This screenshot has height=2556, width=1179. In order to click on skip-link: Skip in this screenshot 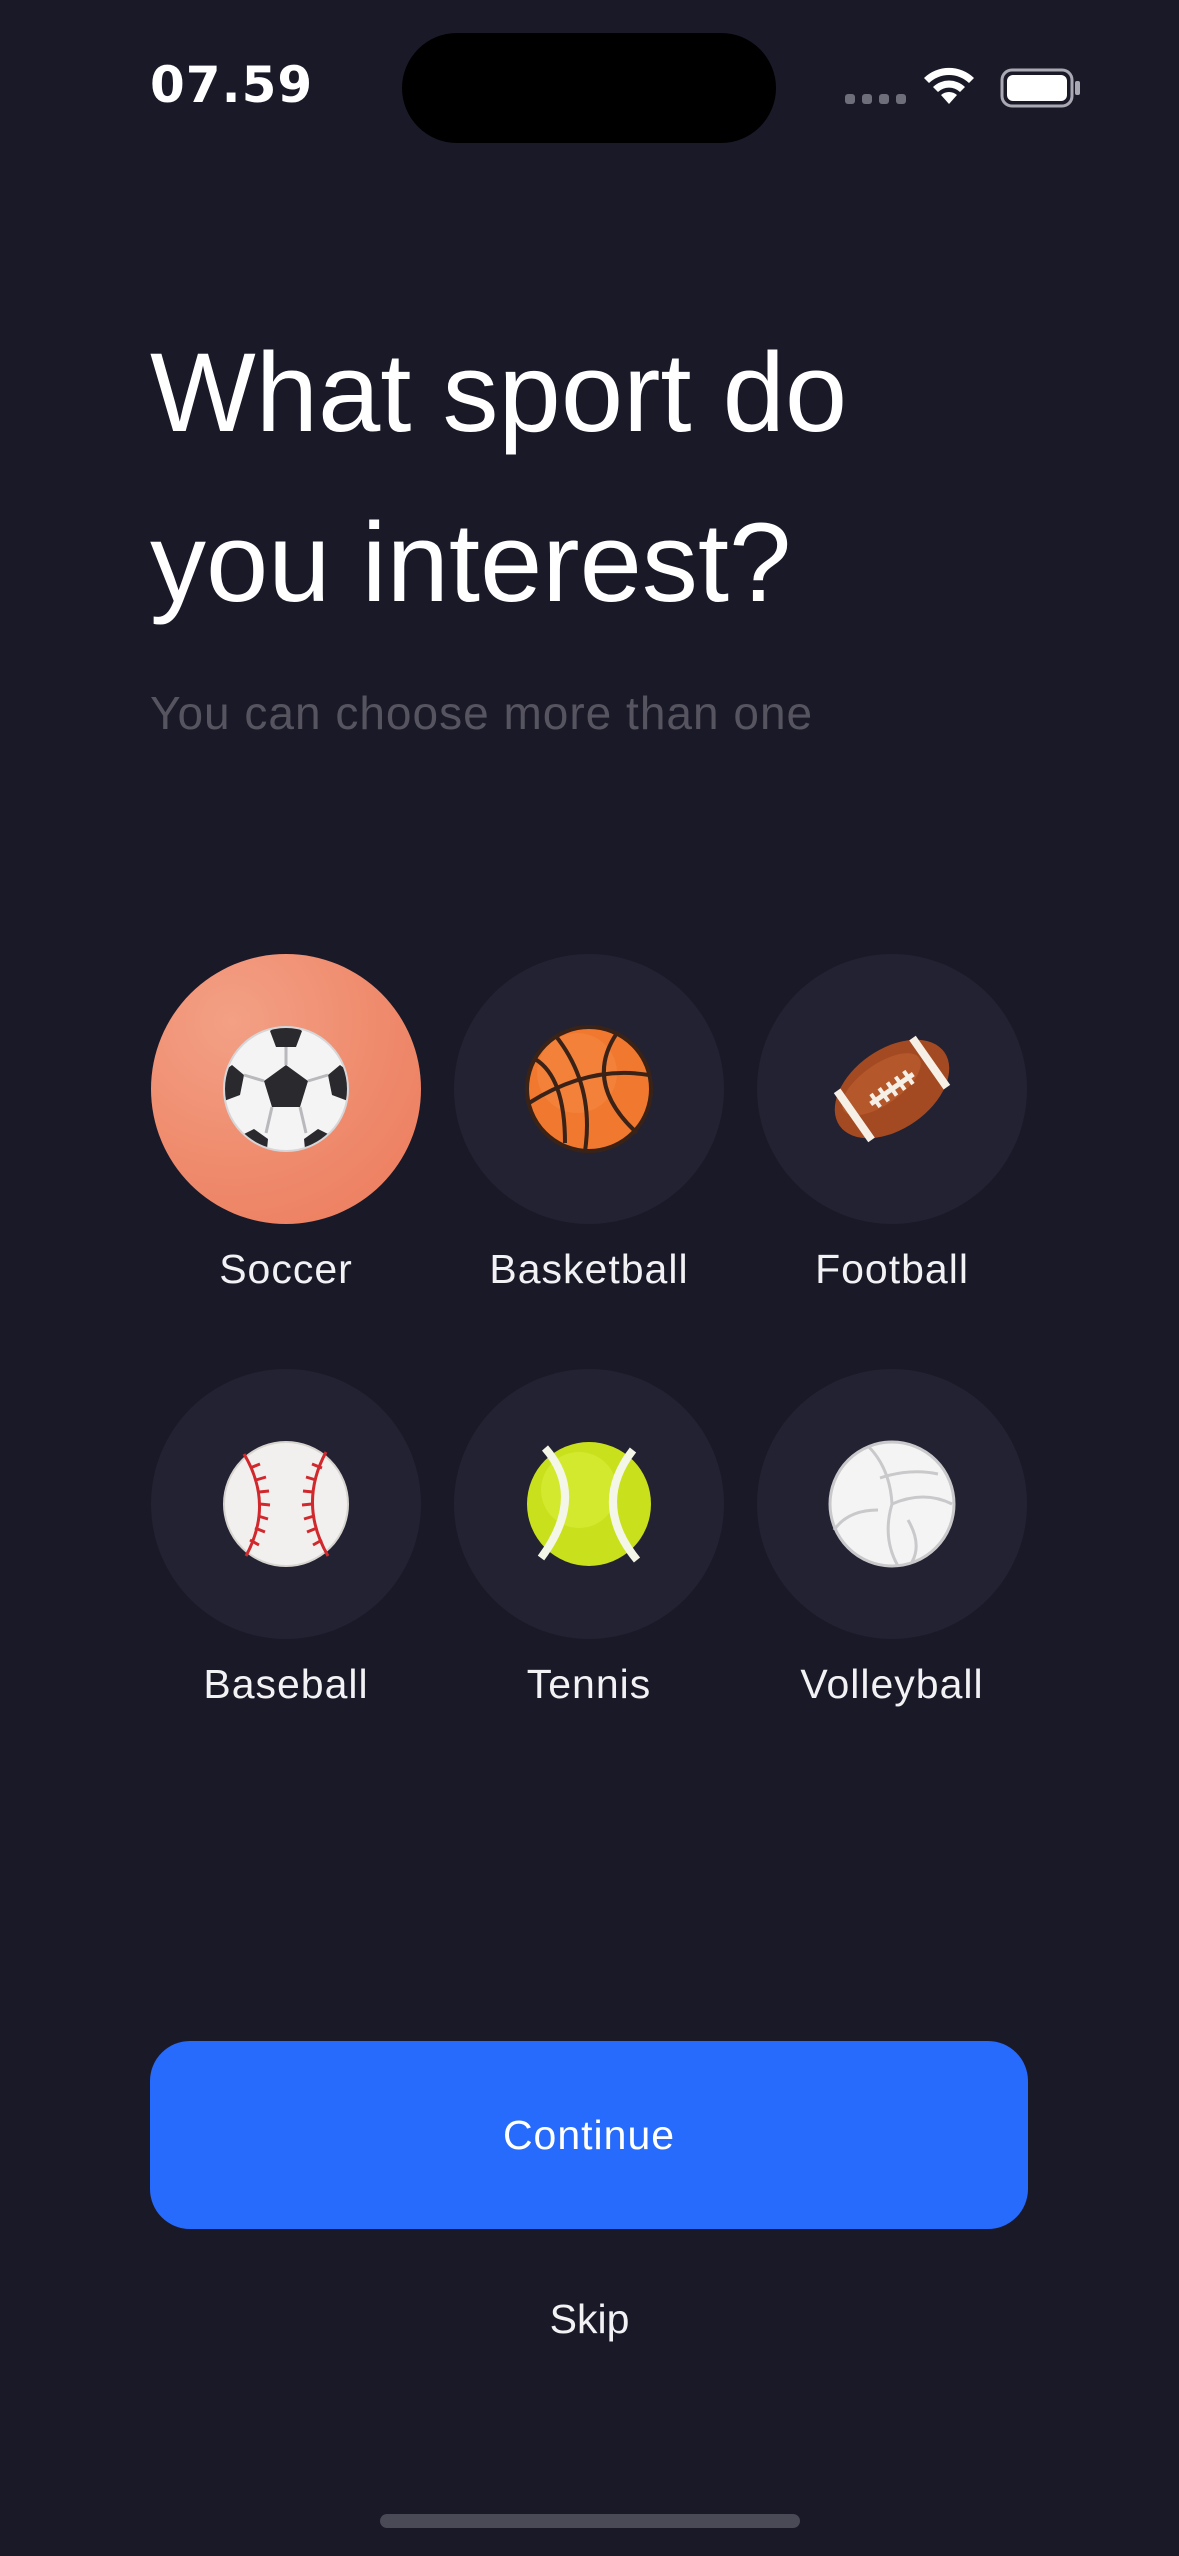, I will do `click(589, 2319)`.